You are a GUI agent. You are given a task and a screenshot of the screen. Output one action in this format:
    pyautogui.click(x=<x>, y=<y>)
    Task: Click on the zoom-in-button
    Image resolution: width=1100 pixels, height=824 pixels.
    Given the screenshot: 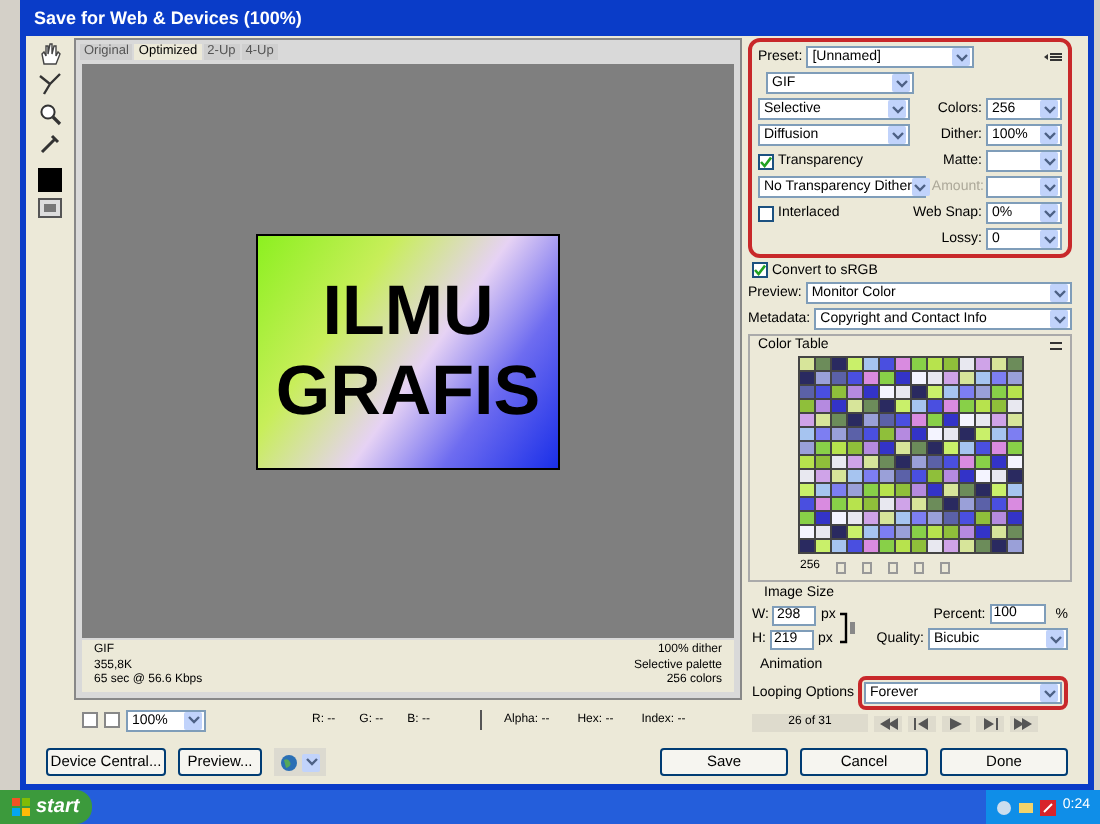 What is the action you would take?
    pyautogui.click(x=112, y=720)
    